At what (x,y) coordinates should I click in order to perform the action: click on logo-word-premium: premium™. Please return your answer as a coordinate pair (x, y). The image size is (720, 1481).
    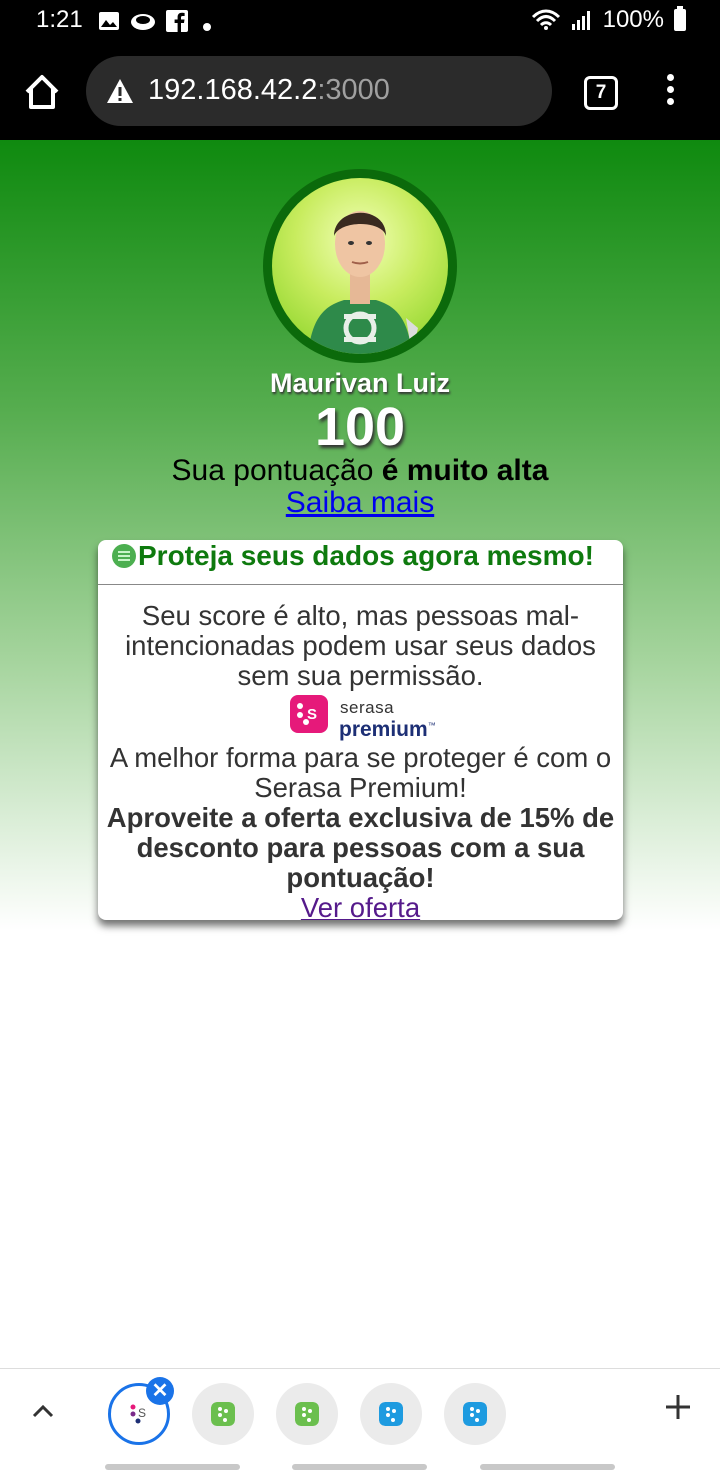
    Looking at the image, I should click on (387, 729).